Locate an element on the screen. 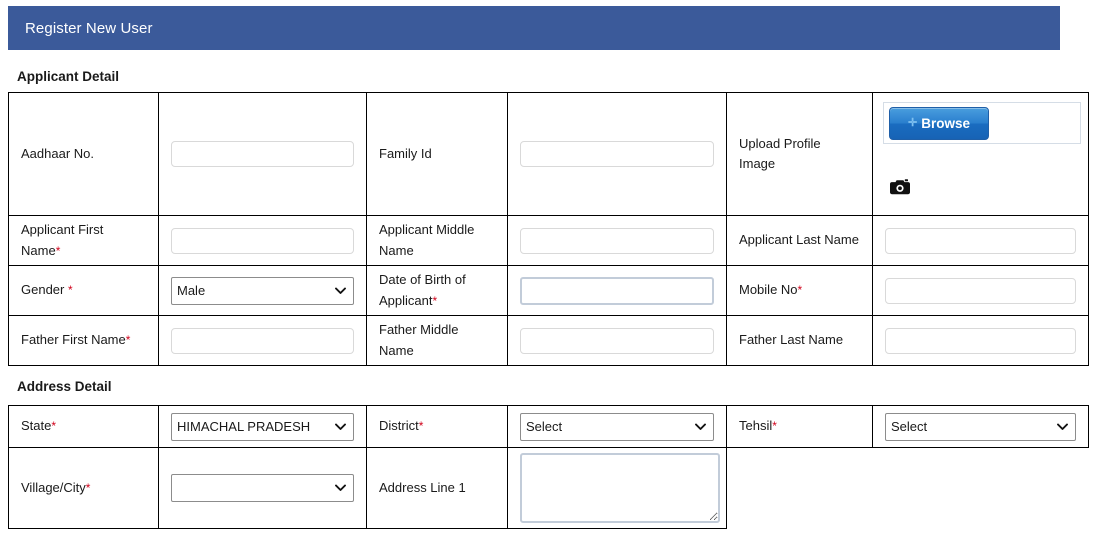 This screenshot has height=534, width=1095. village-city-select-wrap is located at coordinates (262, 488).